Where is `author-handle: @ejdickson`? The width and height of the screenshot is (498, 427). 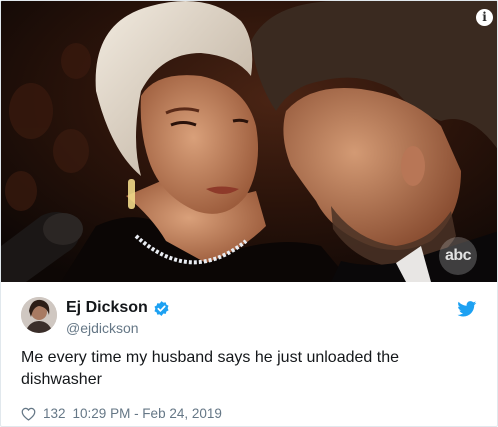
author-handle: @ejdickson is located at coordinates (118, 328).